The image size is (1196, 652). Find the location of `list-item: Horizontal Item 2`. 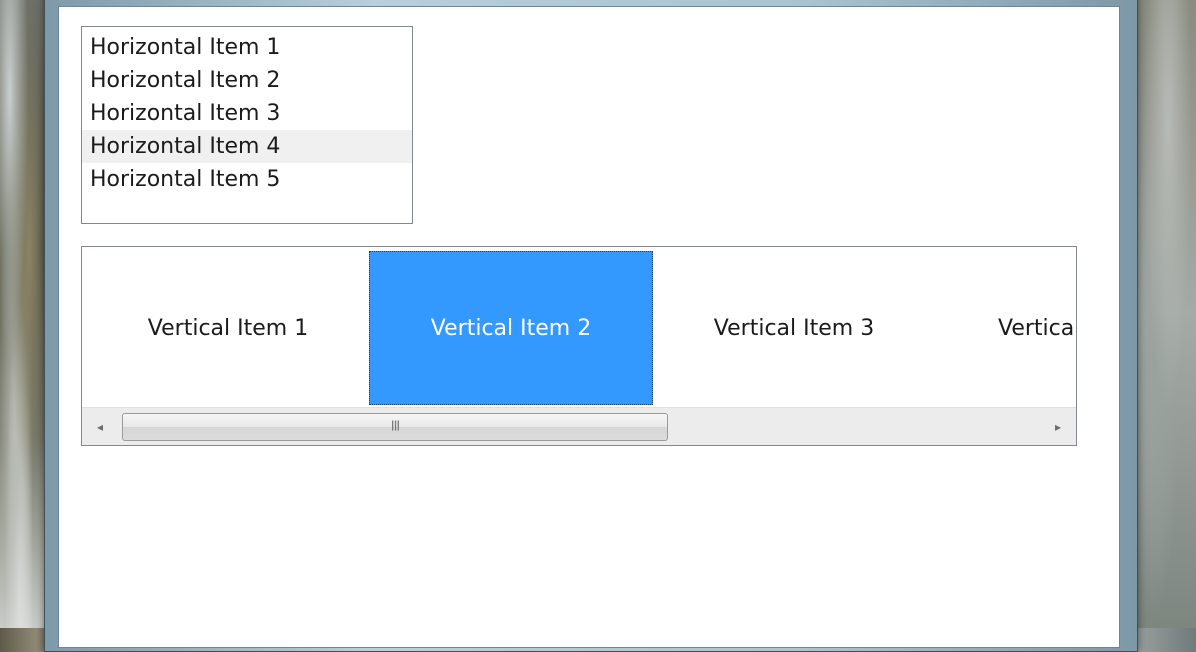

list-item: Horizontal Item 2 is located at coordinates (247, 80).